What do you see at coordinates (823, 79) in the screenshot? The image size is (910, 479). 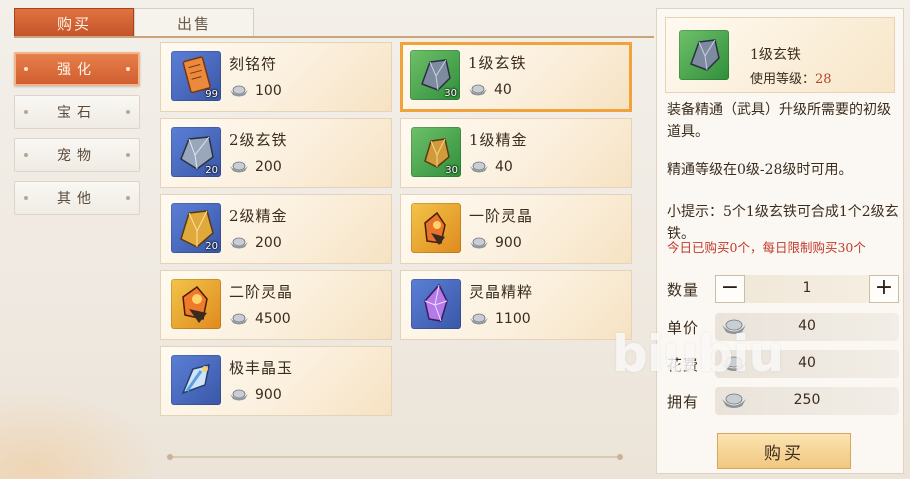 I see `level-value: 28` at bounding box center [823, 79].